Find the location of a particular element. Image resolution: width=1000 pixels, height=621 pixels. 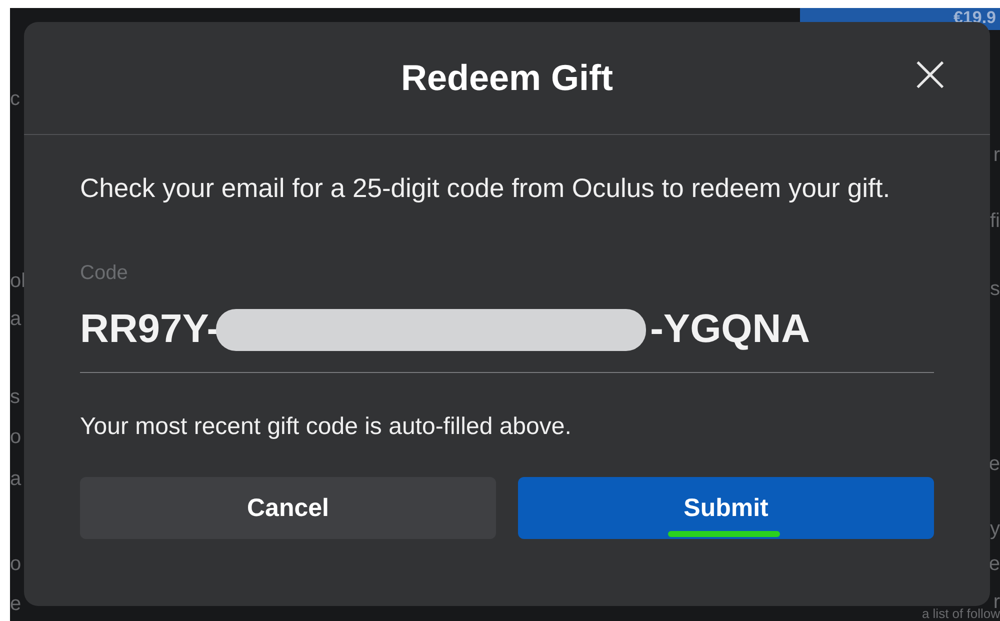

code-value-start: RR97Y- is located at coordinates (150, 329).